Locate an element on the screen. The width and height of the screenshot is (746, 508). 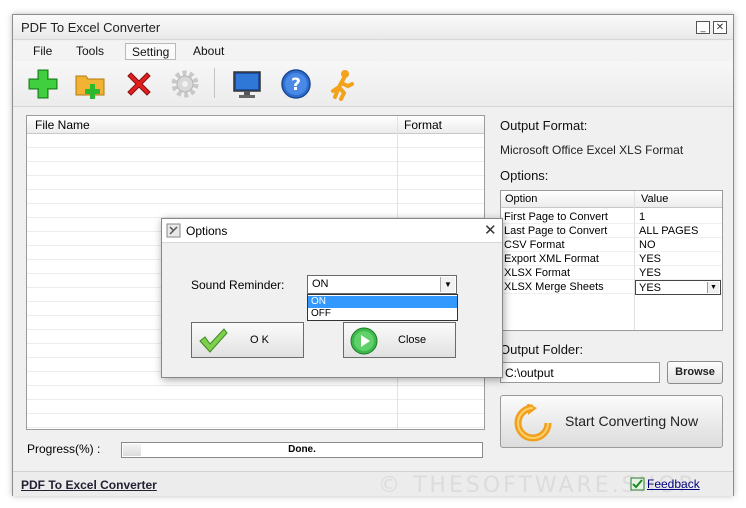
file-list-header: File Name Format is located at coordinates (255, 125).